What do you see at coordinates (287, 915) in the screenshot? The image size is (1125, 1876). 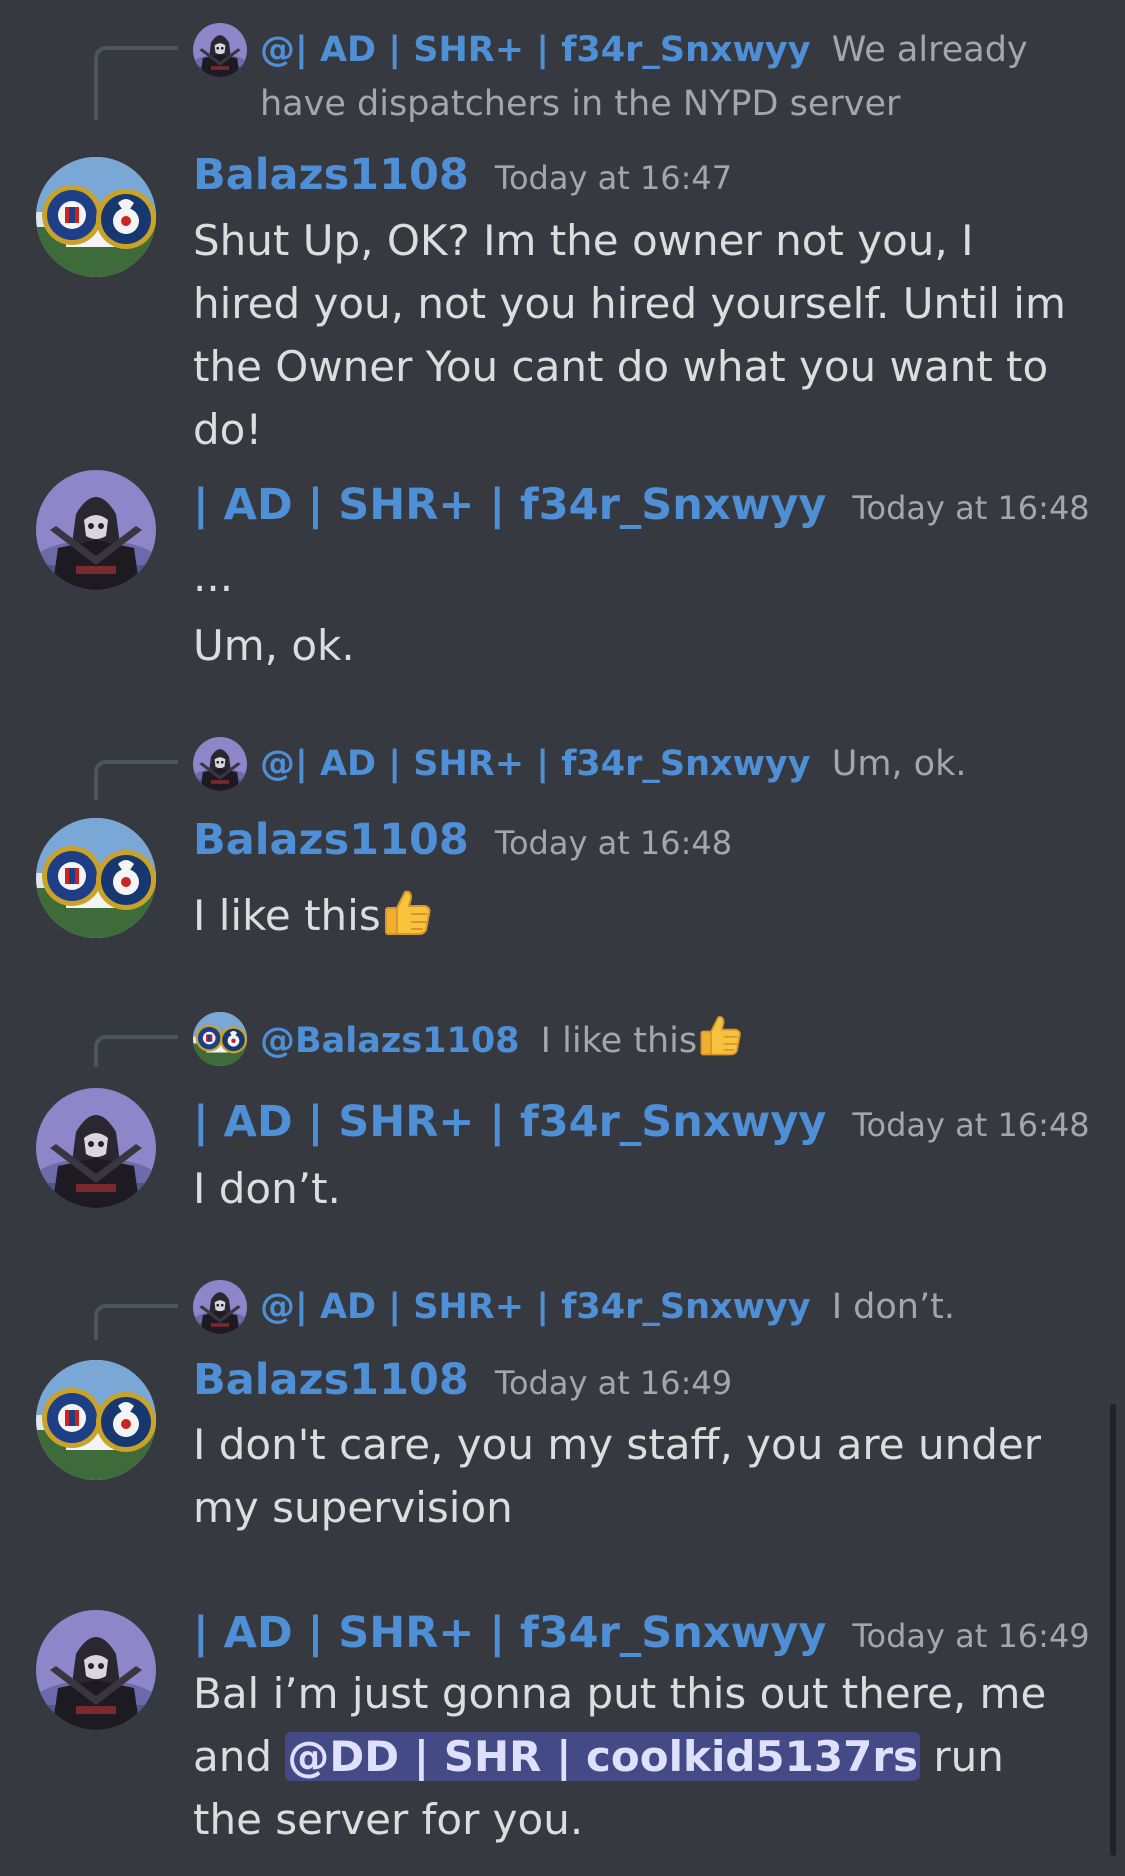 I see `message-text: I like this` at bounding box center [287, 915].